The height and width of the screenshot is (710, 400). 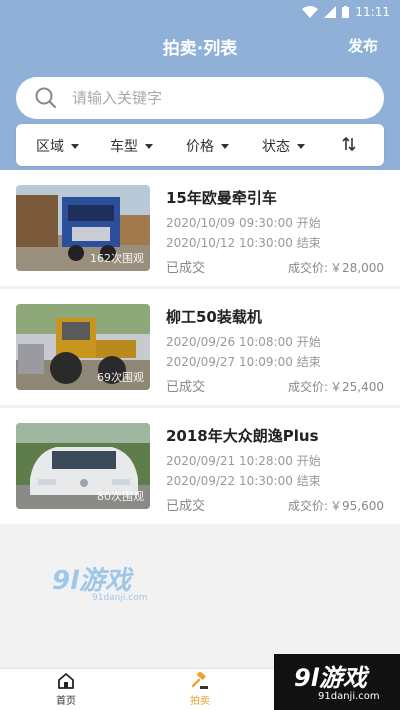 I want to click on publish-button: 发布, so click(x=363, y=45).